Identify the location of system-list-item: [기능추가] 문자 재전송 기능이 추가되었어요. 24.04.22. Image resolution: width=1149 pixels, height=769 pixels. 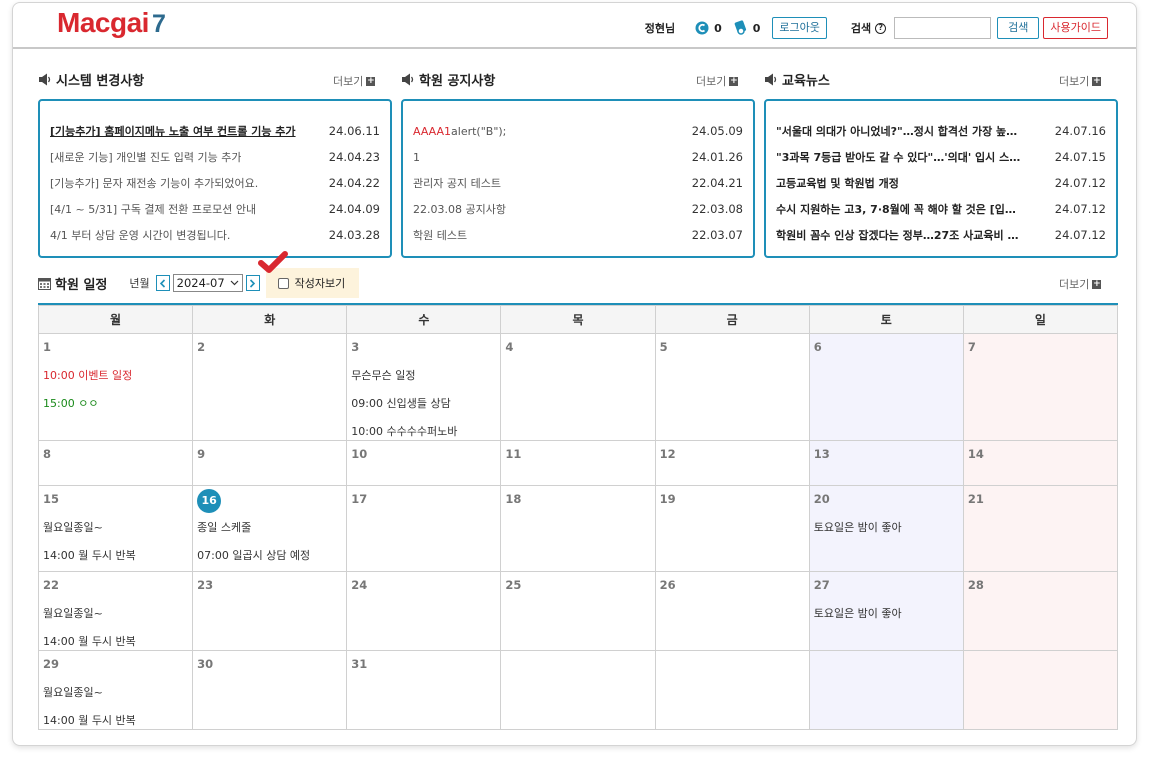
(215, 183).